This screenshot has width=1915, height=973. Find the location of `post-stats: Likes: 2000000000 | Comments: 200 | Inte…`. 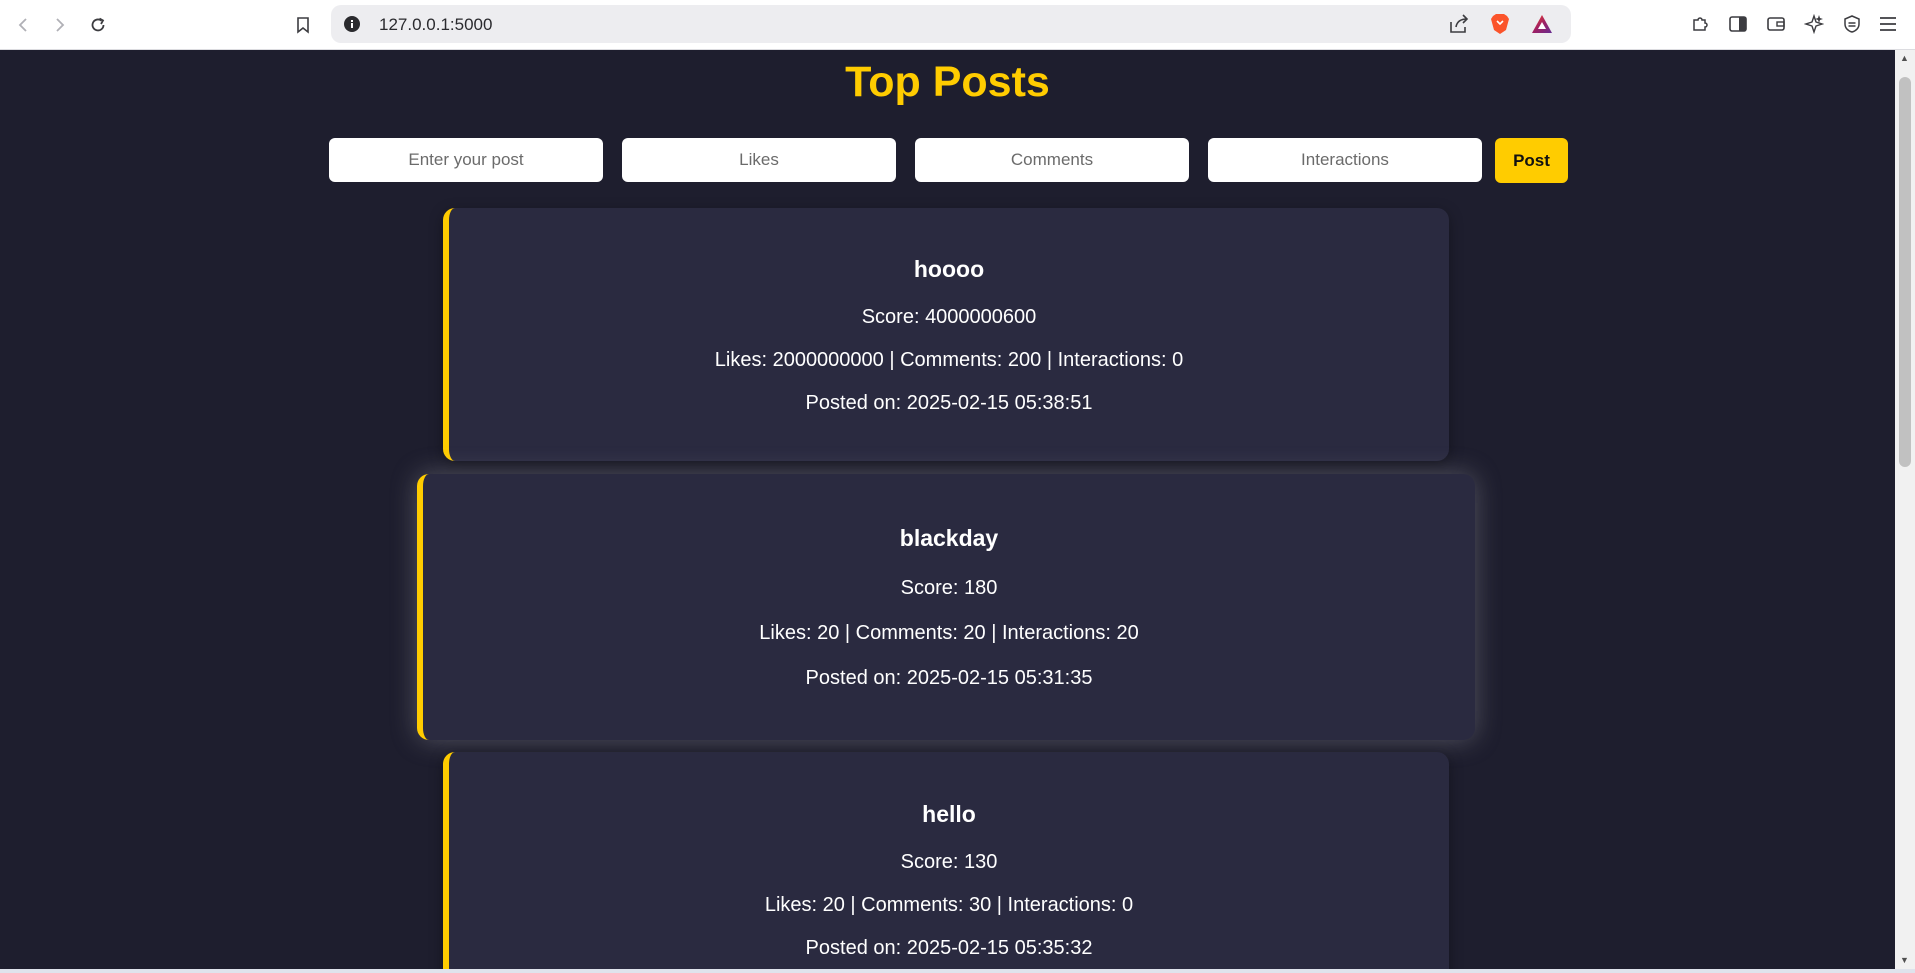

post-stats: Likes: 2000000000 | Comments: 200 | Inte… is located at coordinates (949, 360).